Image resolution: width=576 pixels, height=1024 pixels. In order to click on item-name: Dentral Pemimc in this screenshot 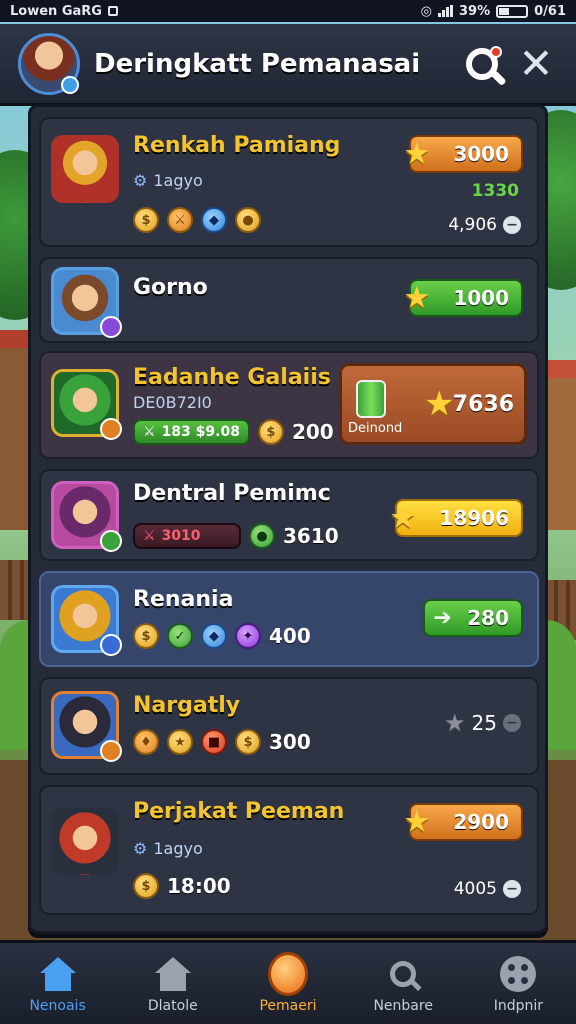, I will do `click(232, 493)`.